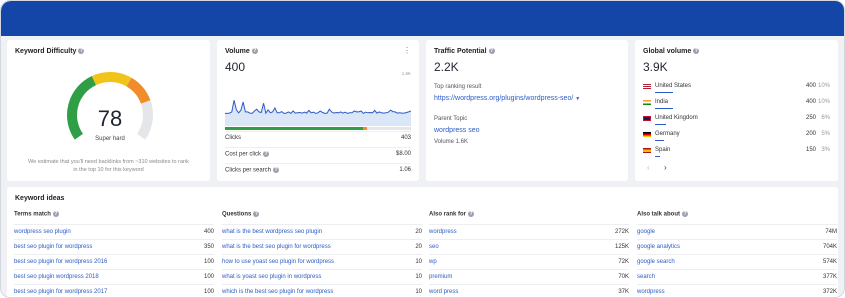 Image resolution: width=845 pixels, height=298 pixels. What do you see at coordinates (621, 247) in the screenshot?
I see `keyword-volume: 125K` at bounding box center [621, 247].